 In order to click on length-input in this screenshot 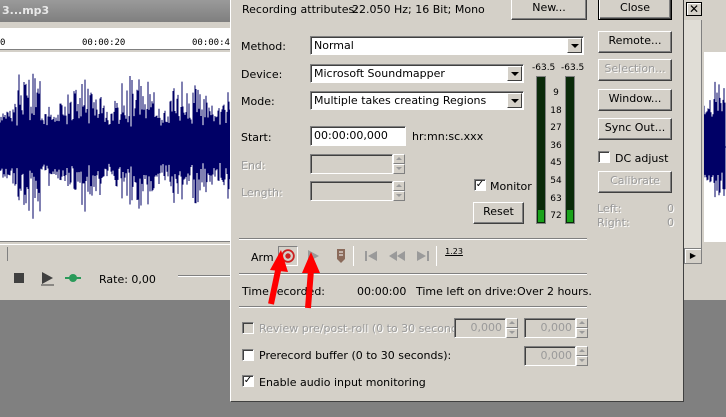, I will do `click(351, 191)`.